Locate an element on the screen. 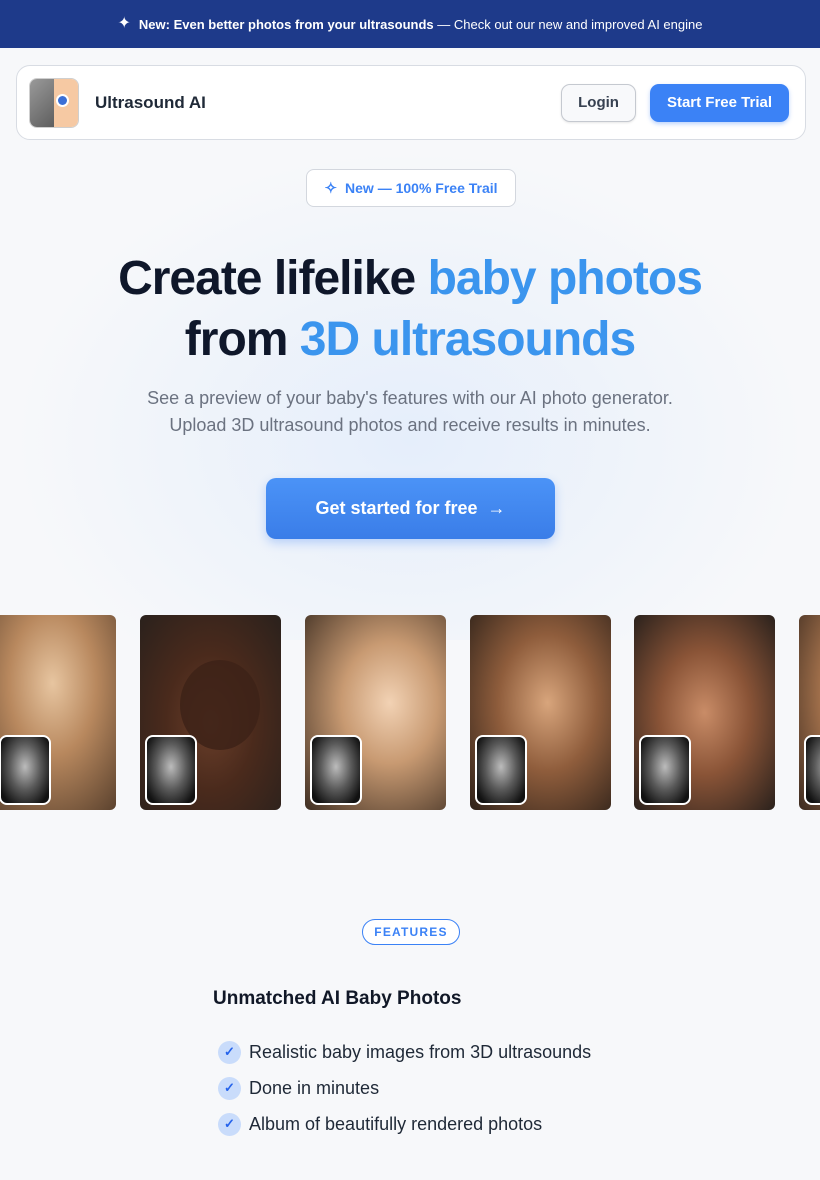 The width and height of the screenshot is (820, 1180). feature-item: ✓ Done in minutes is located at coordinates (404, 1088).